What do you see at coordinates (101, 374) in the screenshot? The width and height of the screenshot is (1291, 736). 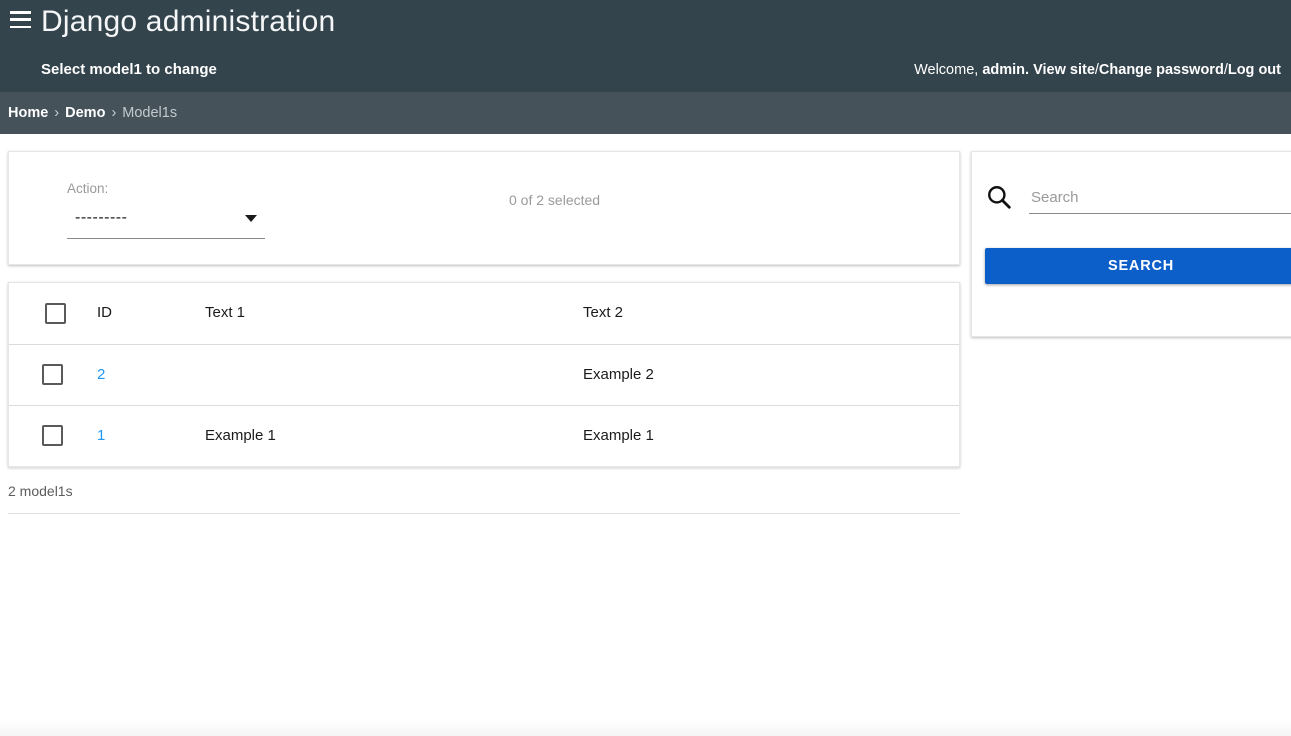 I see `row-id-link: 2` at bounding box center [101, 374].